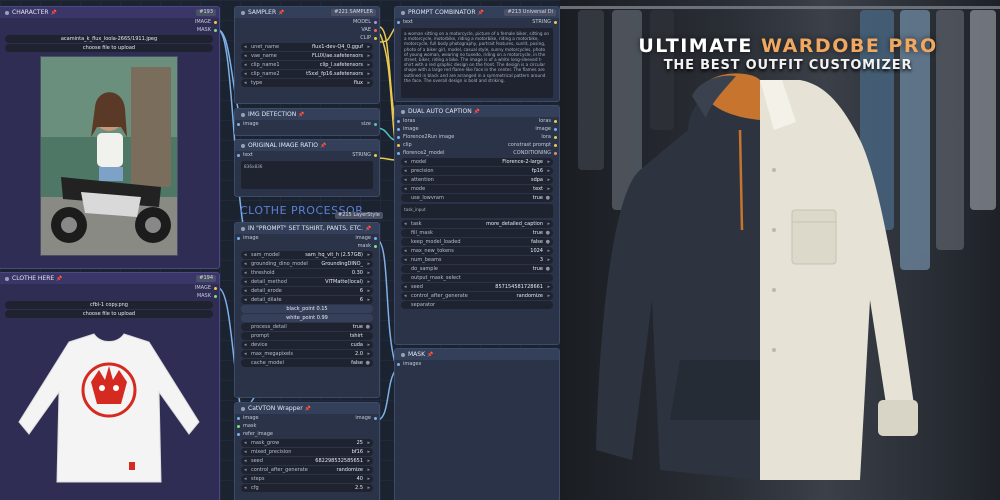 Image resolution: width=1000 pixels, height=500 pixels. I want to click on widget-do-sample: do_sample true ●, so click(477, 269).